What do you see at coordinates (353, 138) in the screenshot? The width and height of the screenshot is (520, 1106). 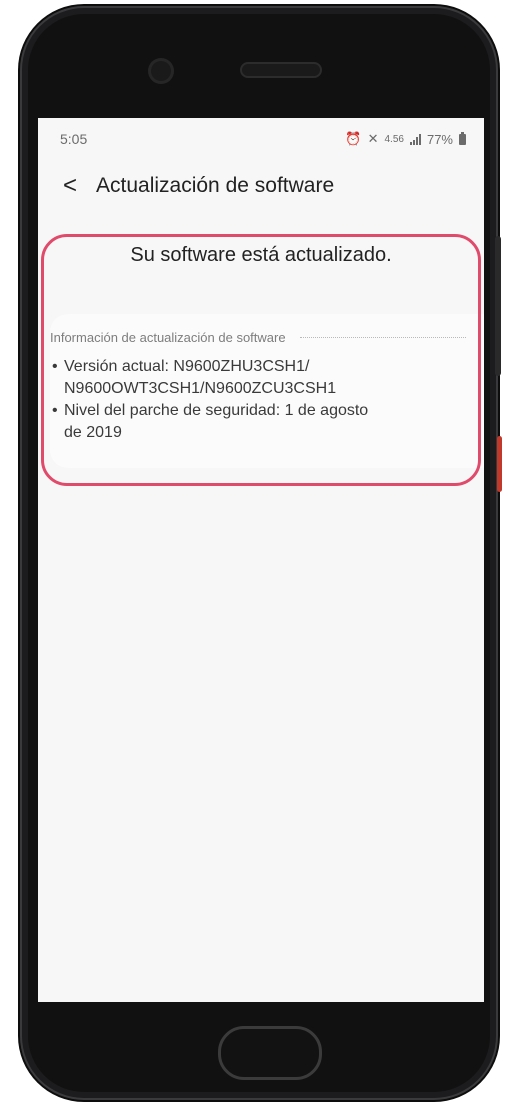 I see `alarm-icon: ⏰` at bounding box center [353, 138].